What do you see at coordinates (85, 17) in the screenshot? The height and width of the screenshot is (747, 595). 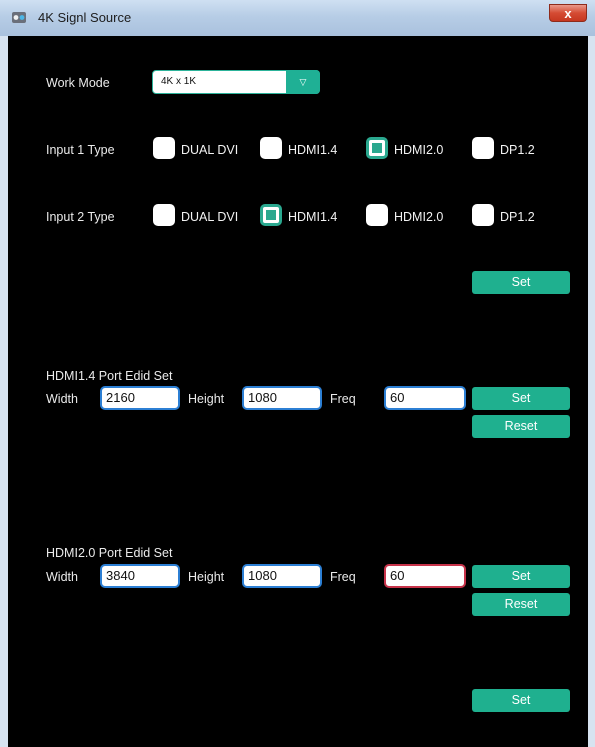 I see `window-title: 4K Signl Source` at bounding box center [85, 17].